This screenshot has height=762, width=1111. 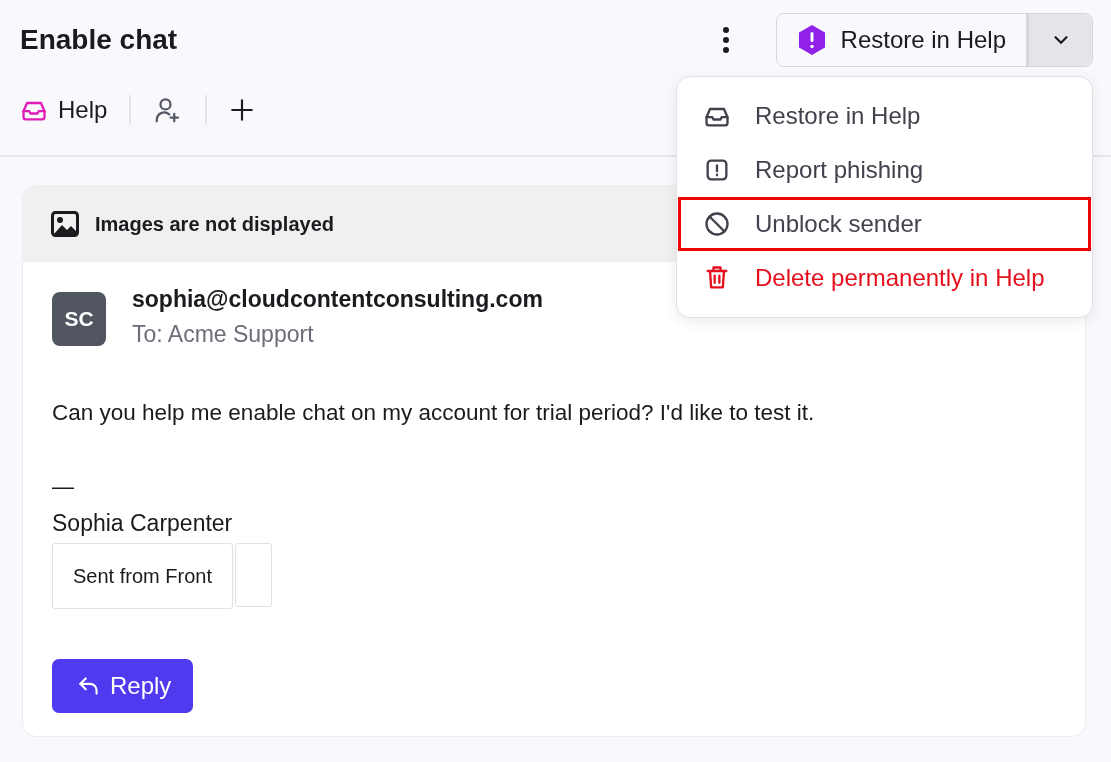 What do you see at coordinates (123, 686) in the screenshot?
I see `reply-button: Reply` at bounding box center [123, 686].